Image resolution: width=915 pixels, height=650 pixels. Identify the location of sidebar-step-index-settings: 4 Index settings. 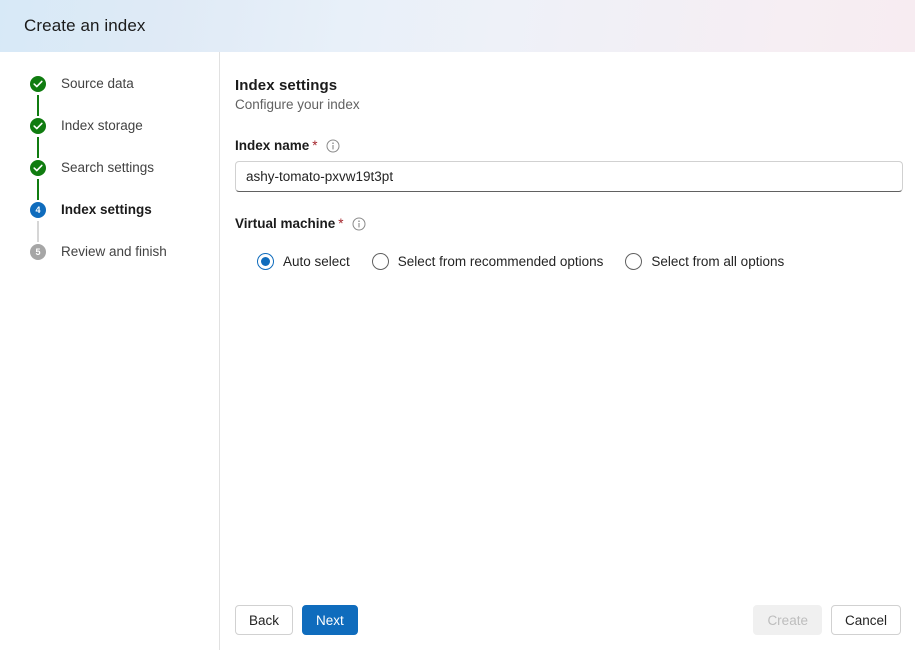
(109, 210).